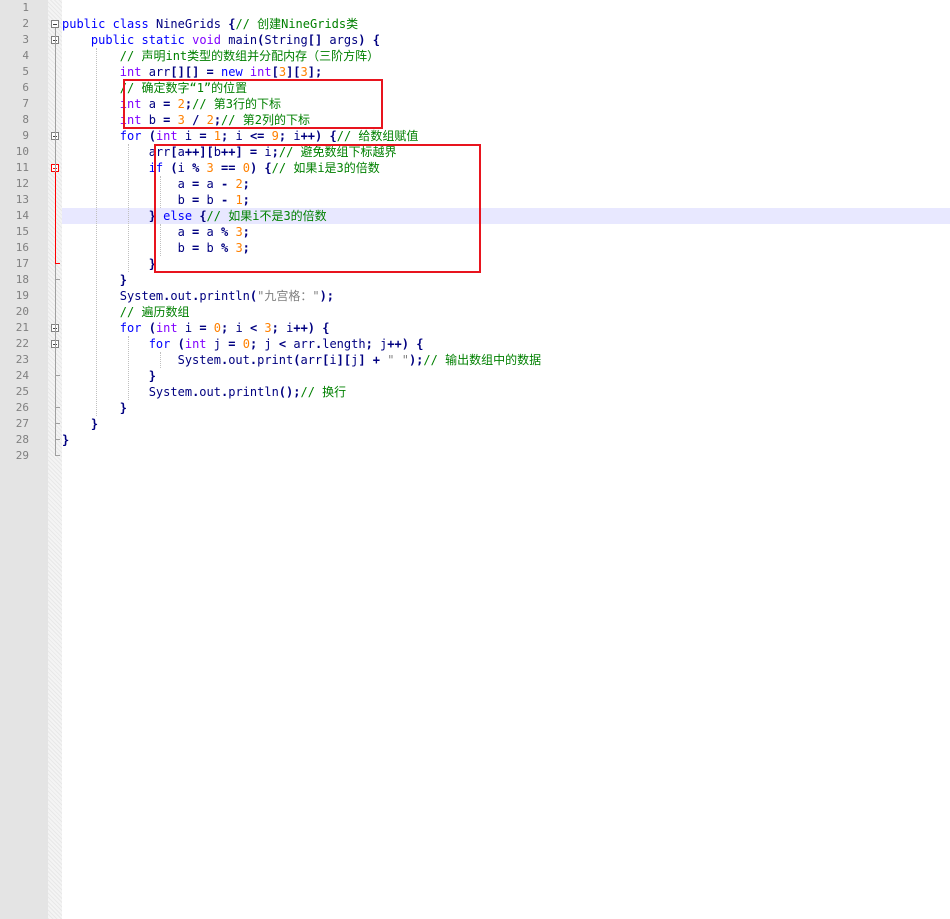 This screenshot has height=919, width=950. I want to click on line-number: 12, so click(22, 183).